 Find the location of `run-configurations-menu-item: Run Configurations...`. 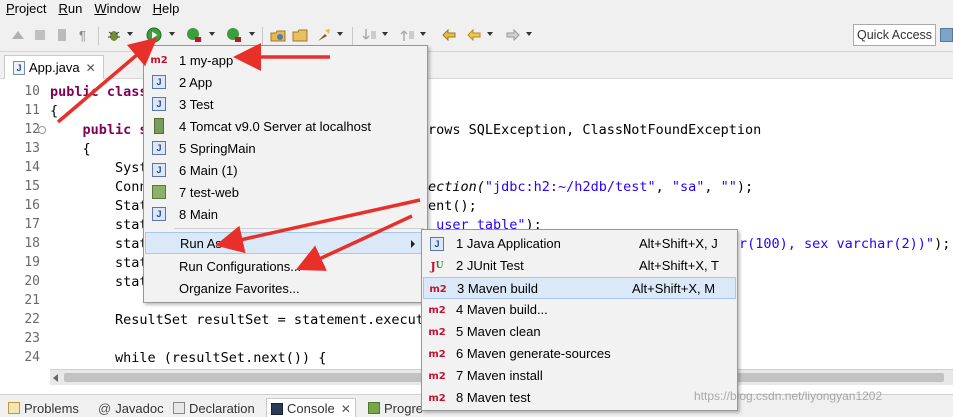

run-configurations-menu-item: Run Configurations... is located at coordinates (285, 266).